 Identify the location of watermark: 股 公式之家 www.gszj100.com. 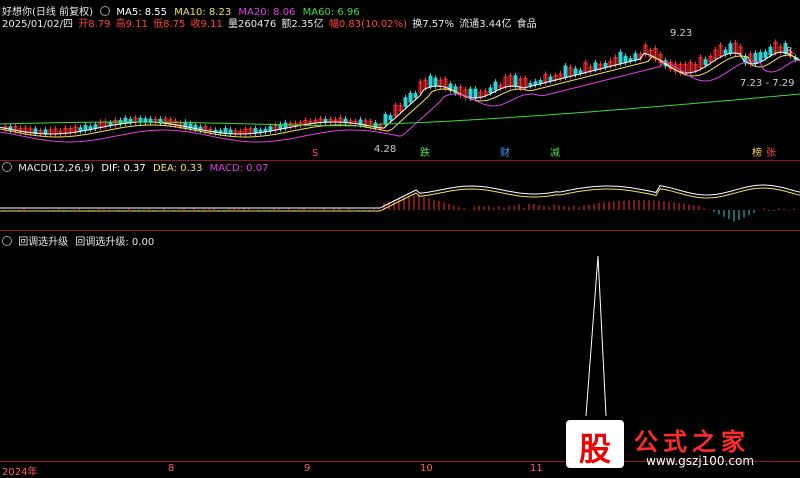
(676, 445).